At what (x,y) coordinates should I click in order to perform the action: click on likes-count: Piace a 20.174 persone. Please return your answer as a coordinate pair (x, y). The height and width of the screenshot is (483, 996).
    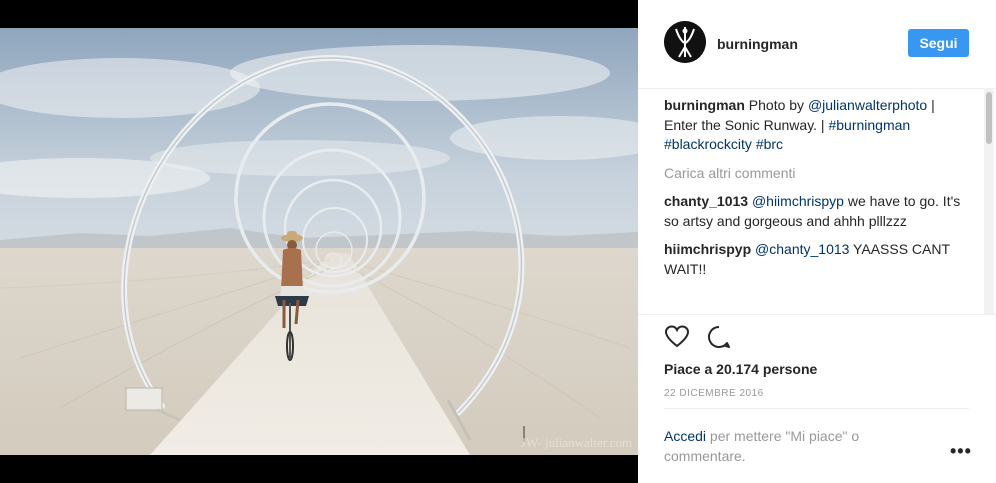
    Looking at the image, I should click on (740, 369).